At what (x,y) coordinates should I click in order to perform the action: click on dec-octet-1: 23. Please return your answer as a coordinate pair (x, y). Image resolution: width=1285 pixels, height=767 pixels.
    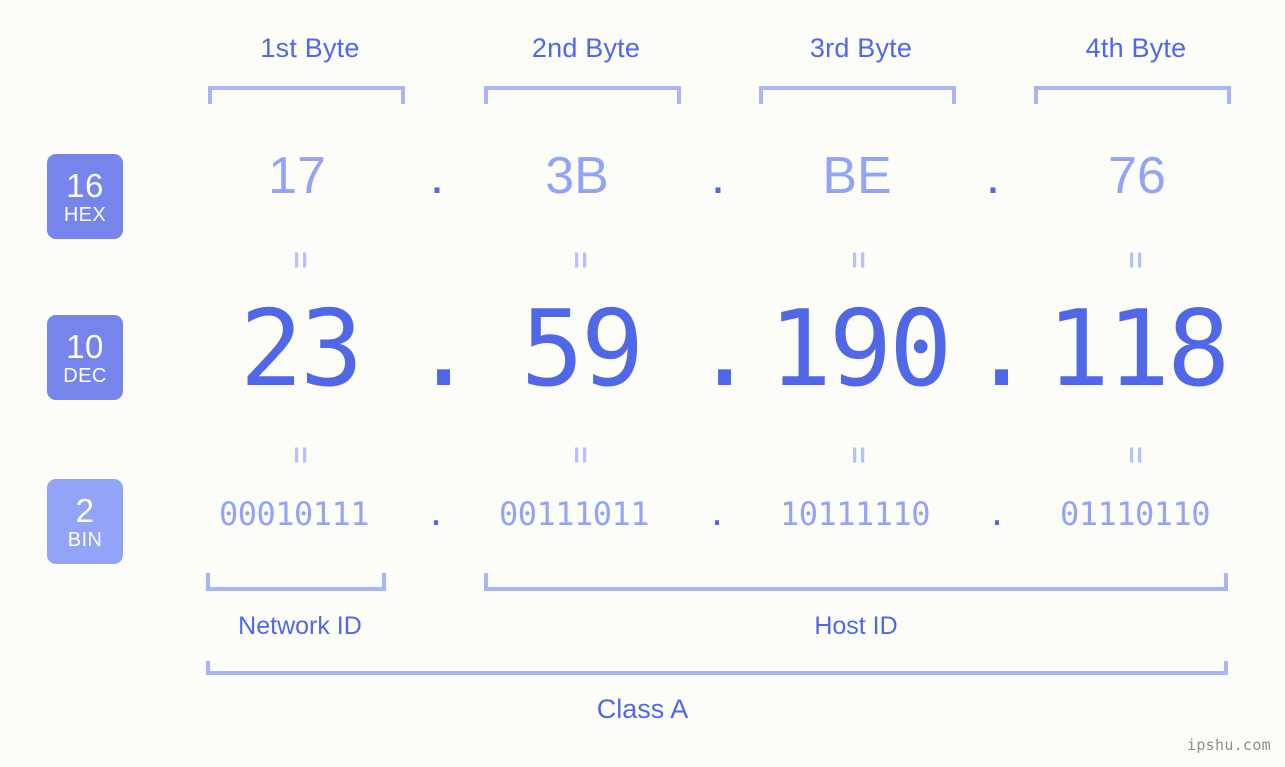
    Looking at the image, I should click on (301, 349).